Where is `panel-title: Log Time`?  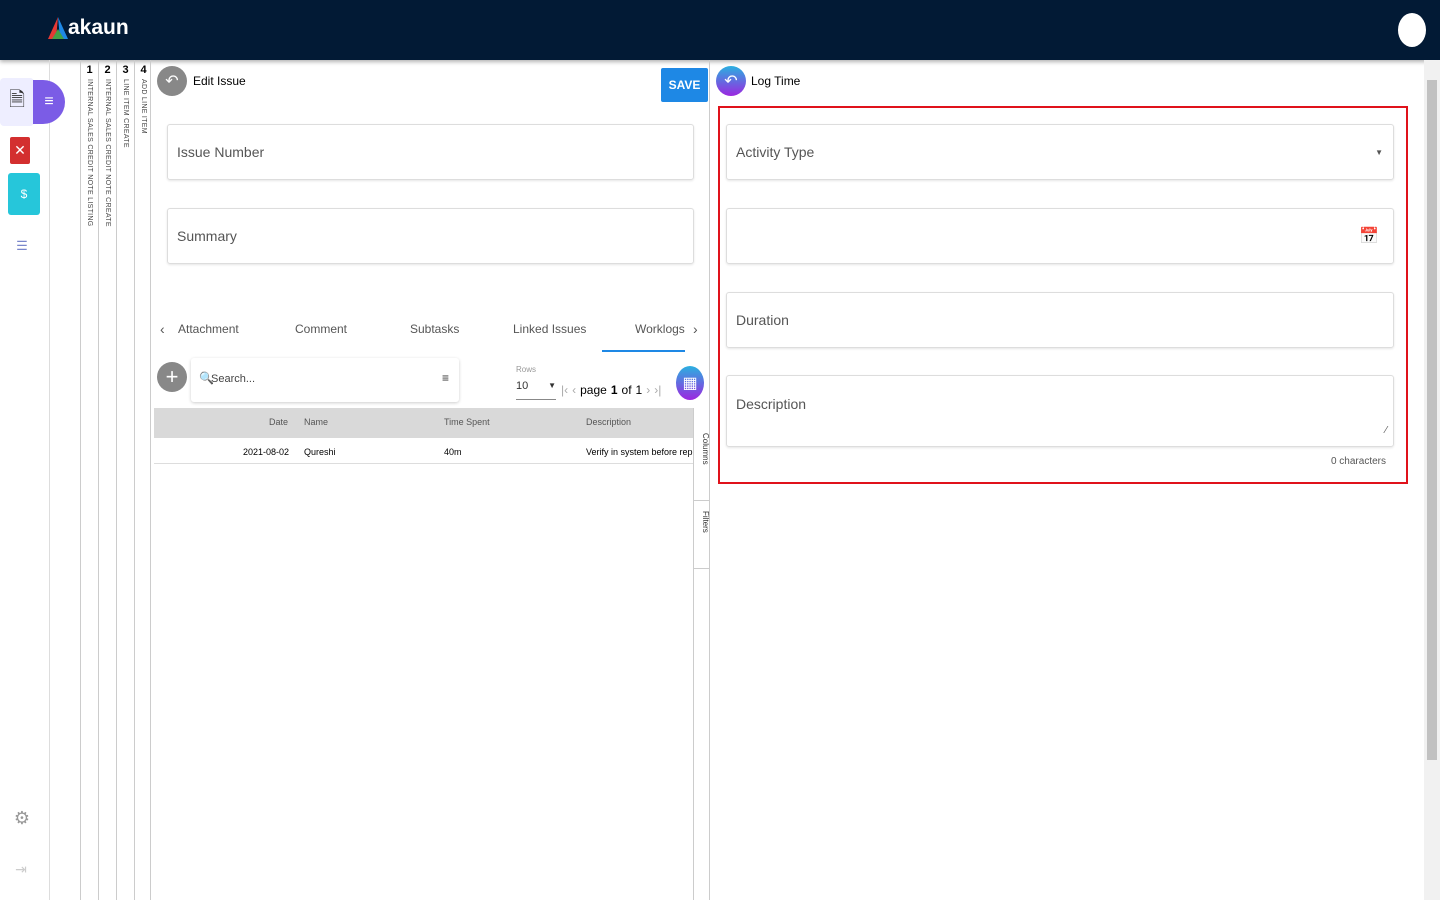 panel-title: Log Time is located at coordinates (776, 81).